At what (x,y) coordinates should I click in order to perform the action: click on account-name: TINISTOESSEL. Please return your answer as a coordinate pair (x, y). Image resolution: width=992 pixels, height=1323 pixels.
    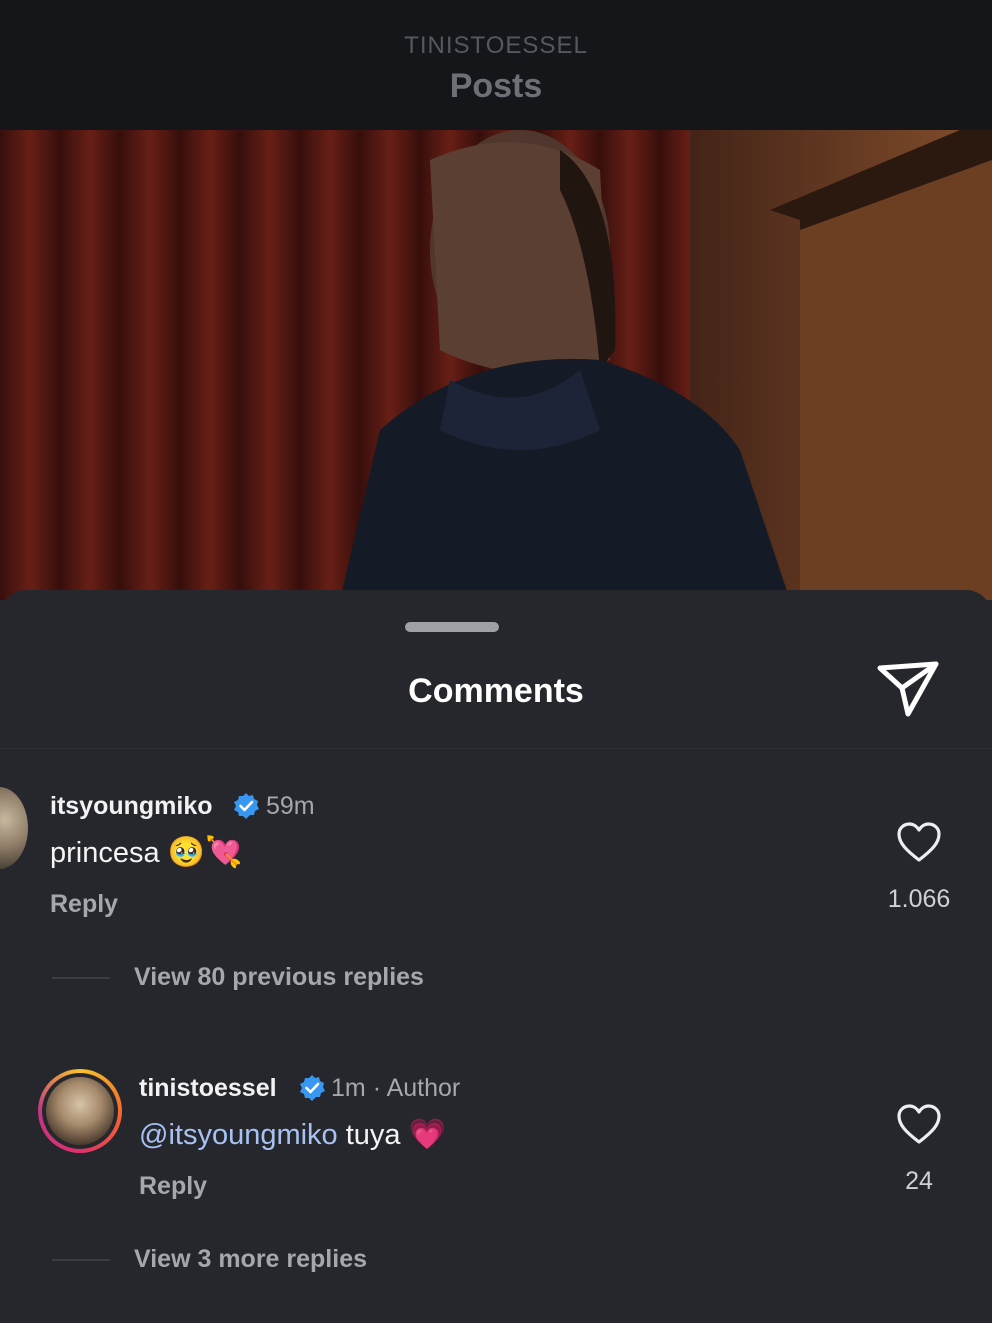
    Looking at the image, I should click on (496, 45).